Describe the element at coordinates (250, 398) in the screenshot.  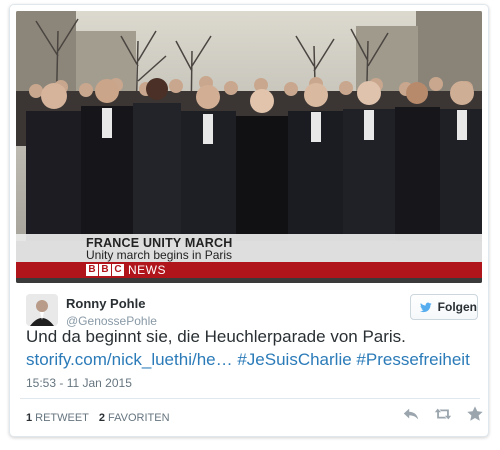
I see `divider` at that location.